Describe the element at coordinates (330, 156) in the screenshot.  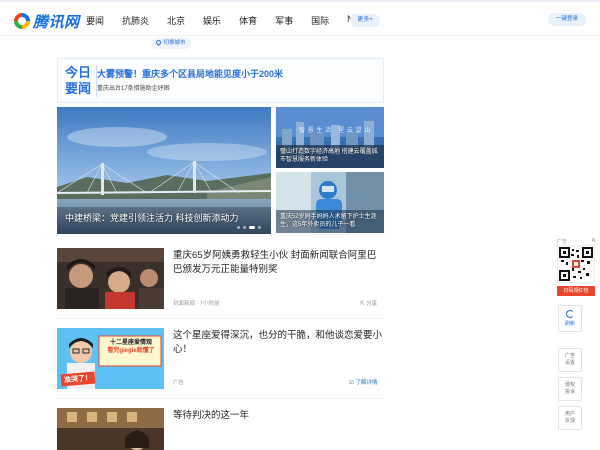
I see `side-card-caption: 璧山打造数字经济高地 搭建云覆盖城市智慧服务新体验` at that location.